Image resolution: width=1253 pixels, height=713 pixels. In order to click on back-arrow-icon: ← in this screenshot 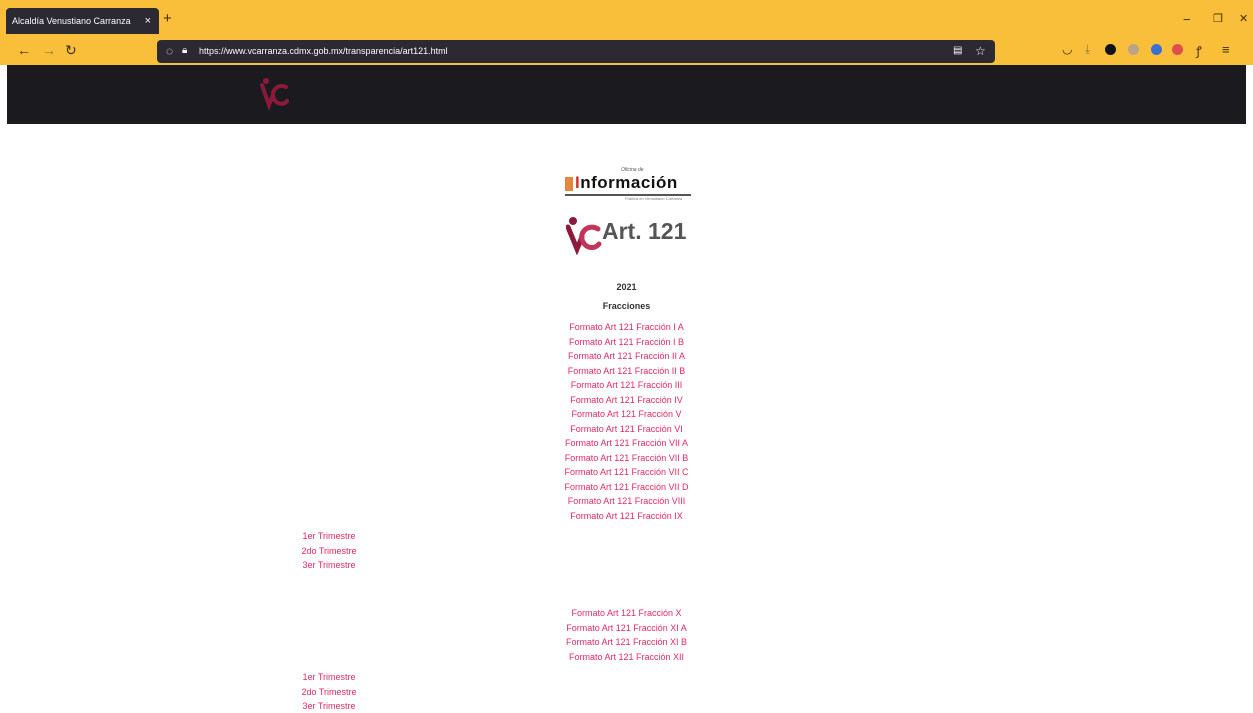, I will do `click(24, 50)`.